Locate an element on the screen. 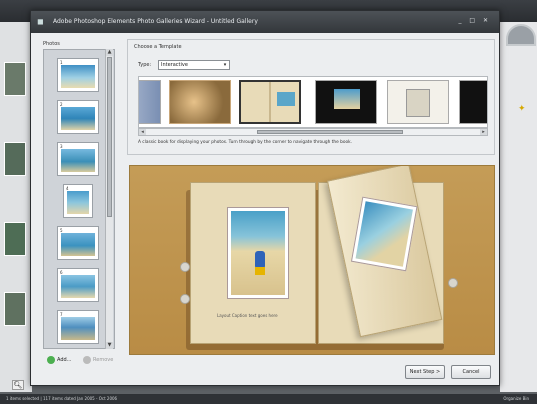 This screenshot has width=537, height=404. photos-panel: Photos 1 2 3 4 5 6 7 ▲ ▼ Add... Remove is located at coordinates (79, 211).